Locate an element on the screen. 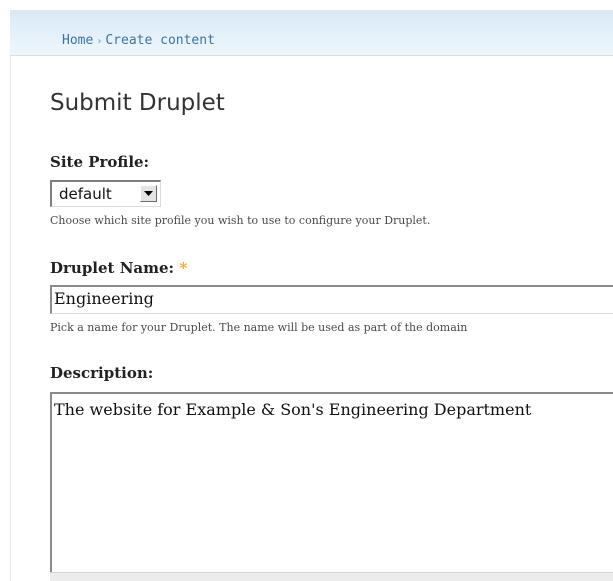  druplet-name-input: Engineering is located at coordinates (331, 299).